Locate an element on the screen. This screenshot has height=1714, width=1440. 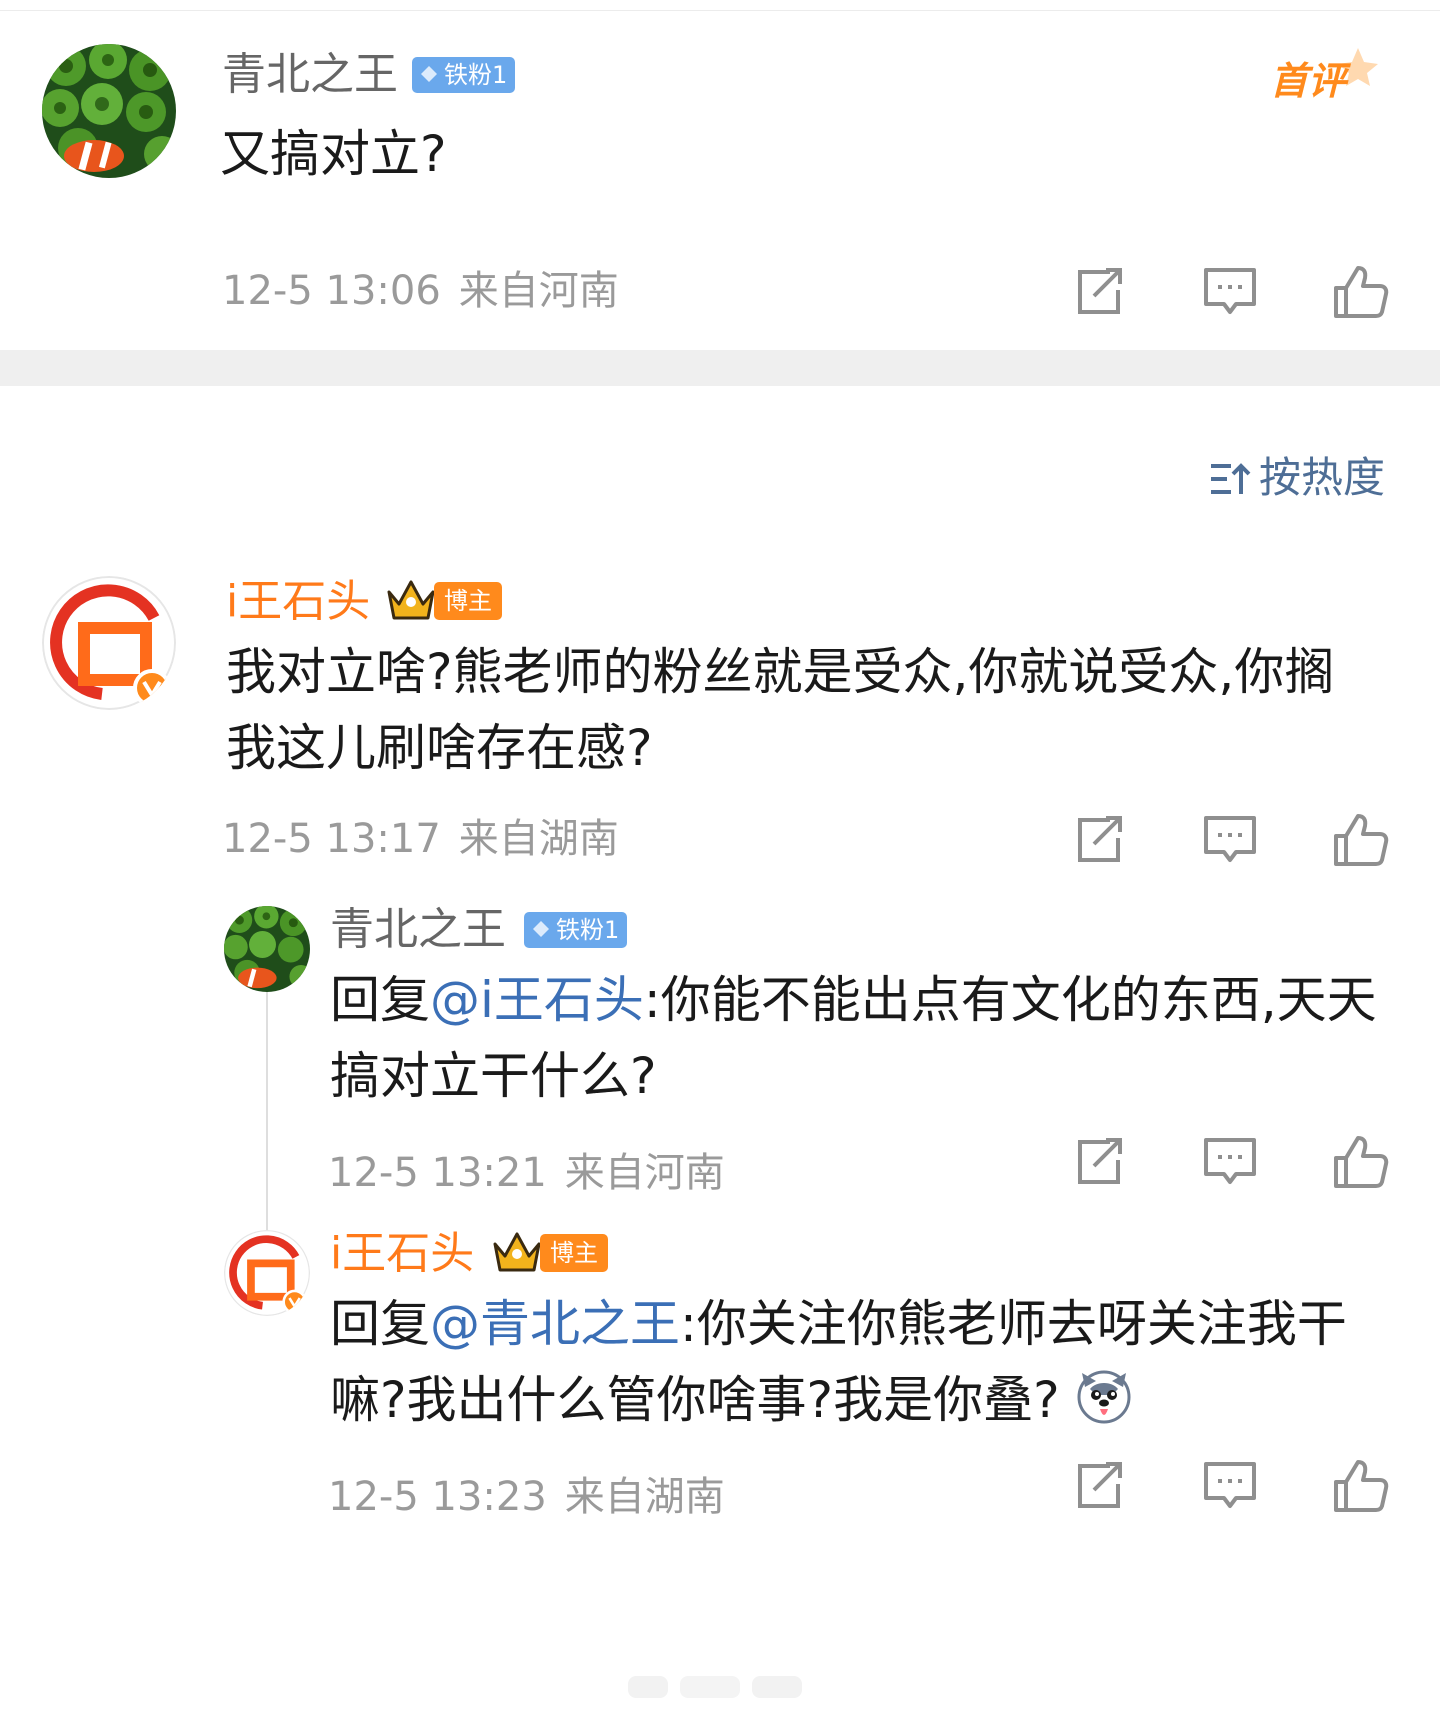
timestamp: 12-5 13:06 is located at coordinates (331, 291).